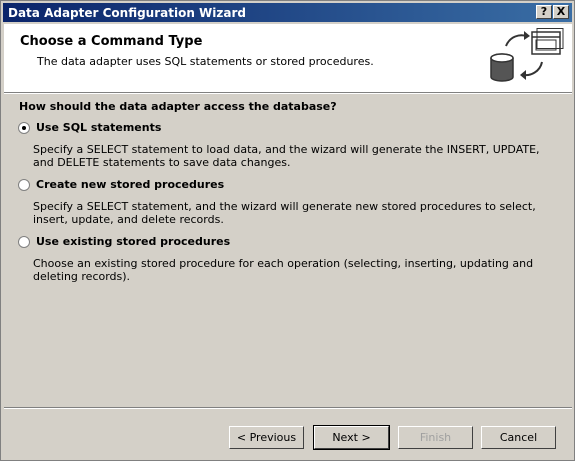 Image resolution: width=575 pixels, height=461 pixels. I want to click on option-label: Use SQL statements, so click(98, 127).